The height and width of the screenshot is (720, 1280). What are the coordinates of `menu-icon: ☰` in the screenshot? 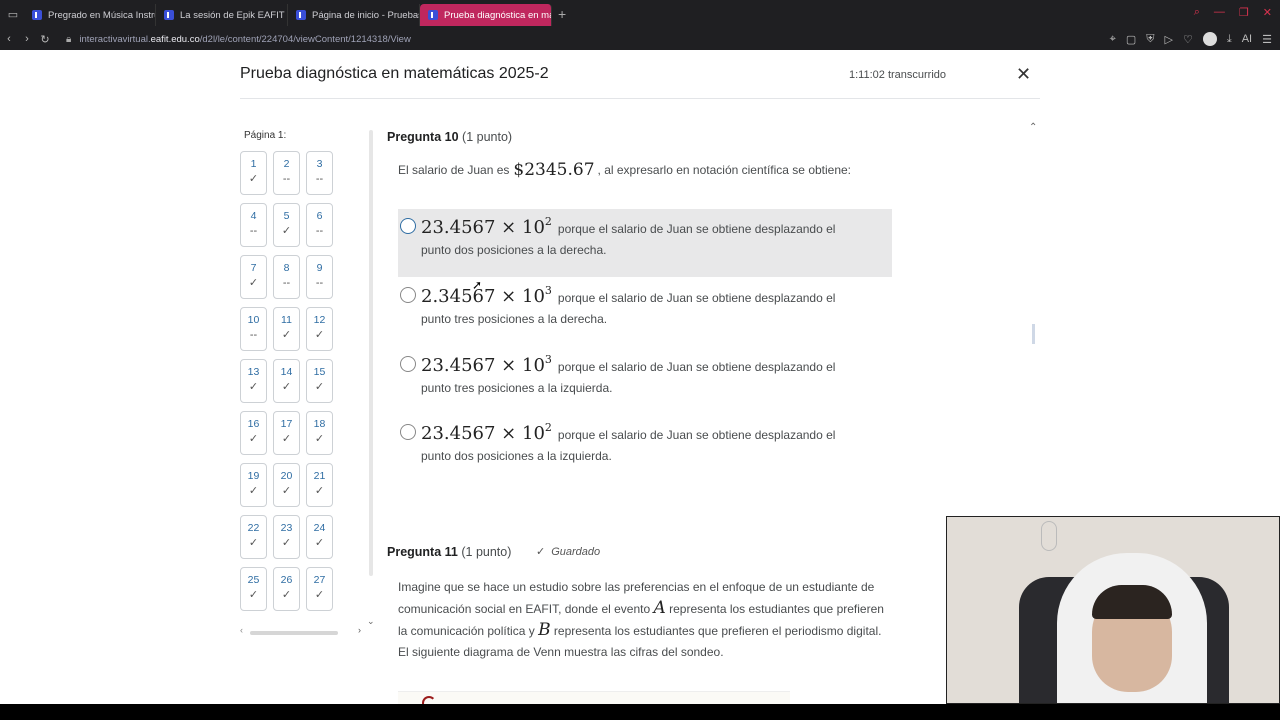 It's located at (1267, 39).